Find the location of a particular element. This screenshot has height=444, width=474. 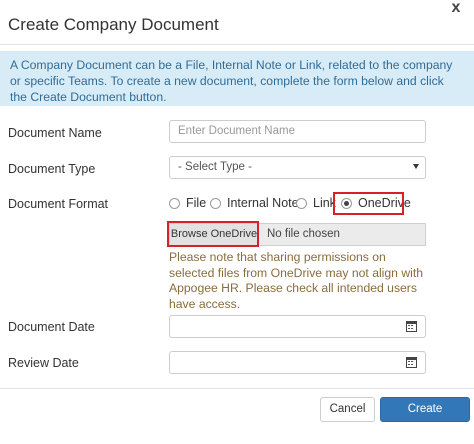

cancel-button: Cancel is located at coordinates (347, 409).